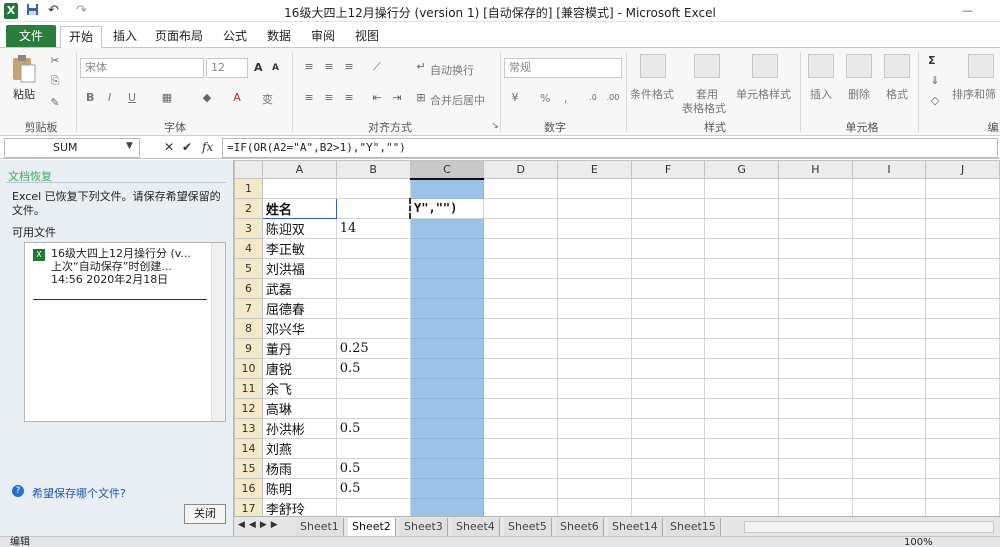  I want to click on row-header: 2, so click(248, 208).